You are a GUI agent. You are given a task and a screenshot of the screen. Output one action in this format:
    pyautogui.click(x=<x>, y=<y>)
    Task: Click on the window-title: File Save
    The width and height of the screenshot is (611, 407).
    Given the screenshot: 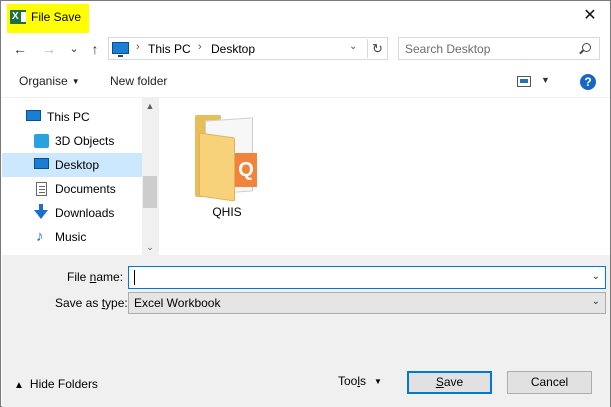 What is the action you would take?
    pyautogui.click(x=56, y=17)
    